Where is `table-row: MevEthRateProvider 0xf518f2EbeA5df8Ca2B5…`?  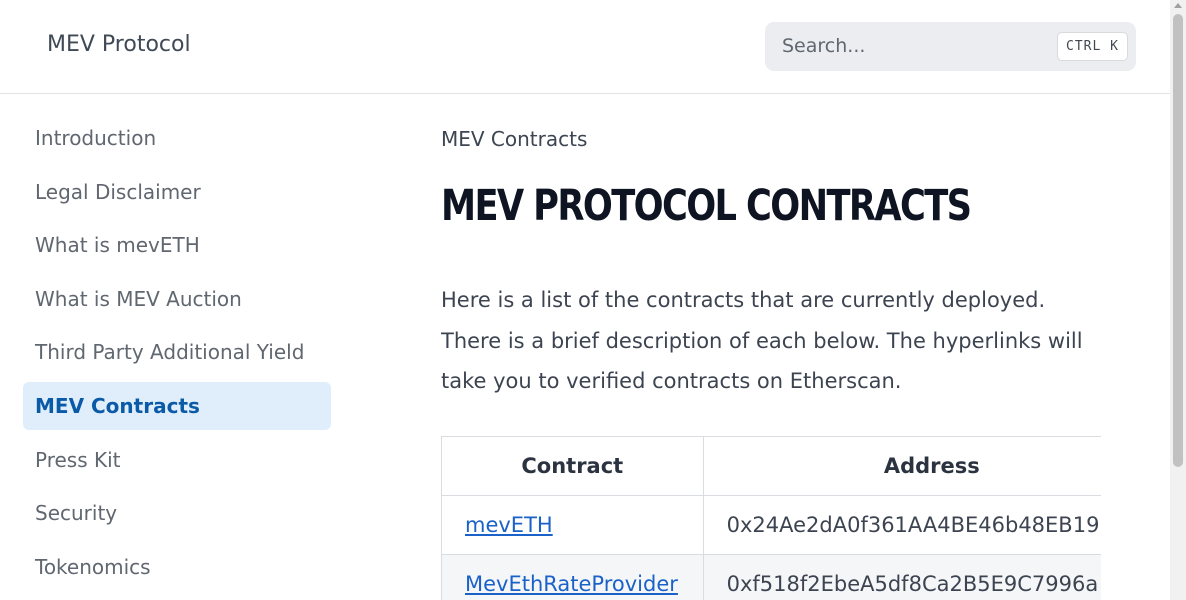 table-row: MevEthRateProvider 0xf518f2EbeA5df8Ca2B5… is located at coordinates (771, 577).